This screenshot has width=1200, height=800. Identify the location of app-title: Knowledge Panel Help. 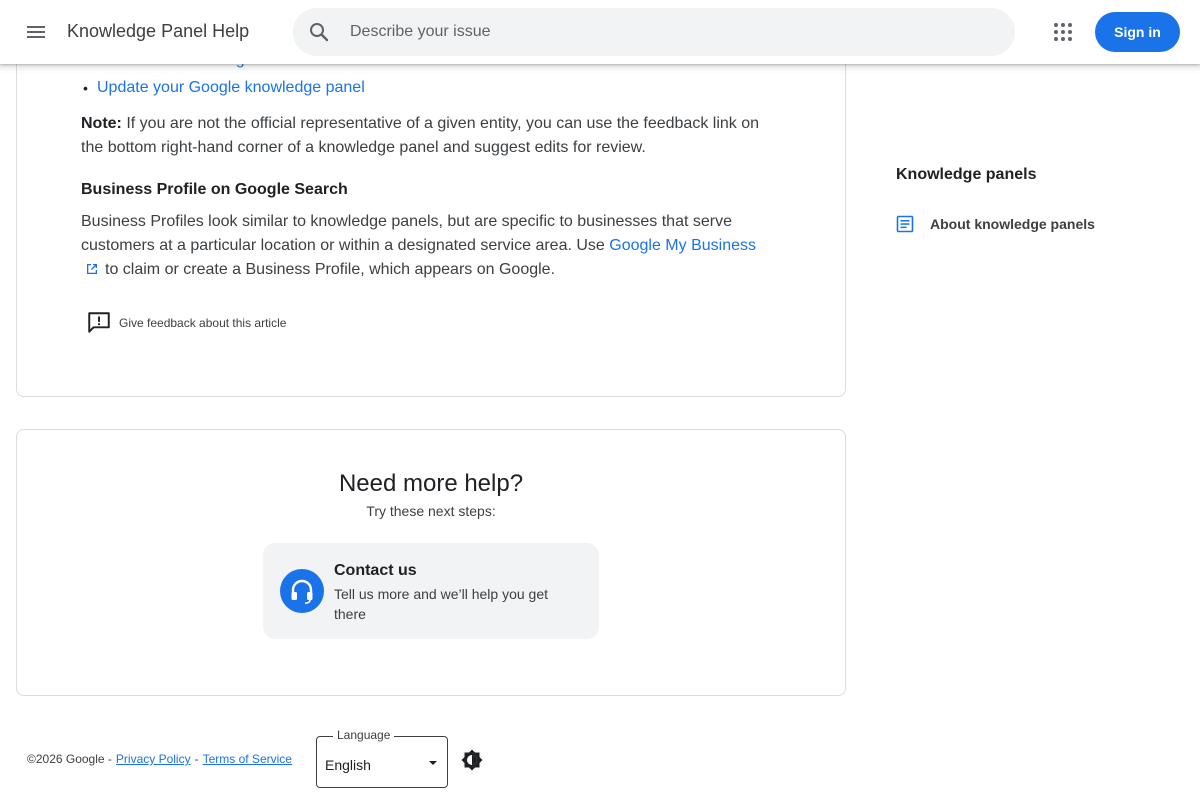
(158, 31).